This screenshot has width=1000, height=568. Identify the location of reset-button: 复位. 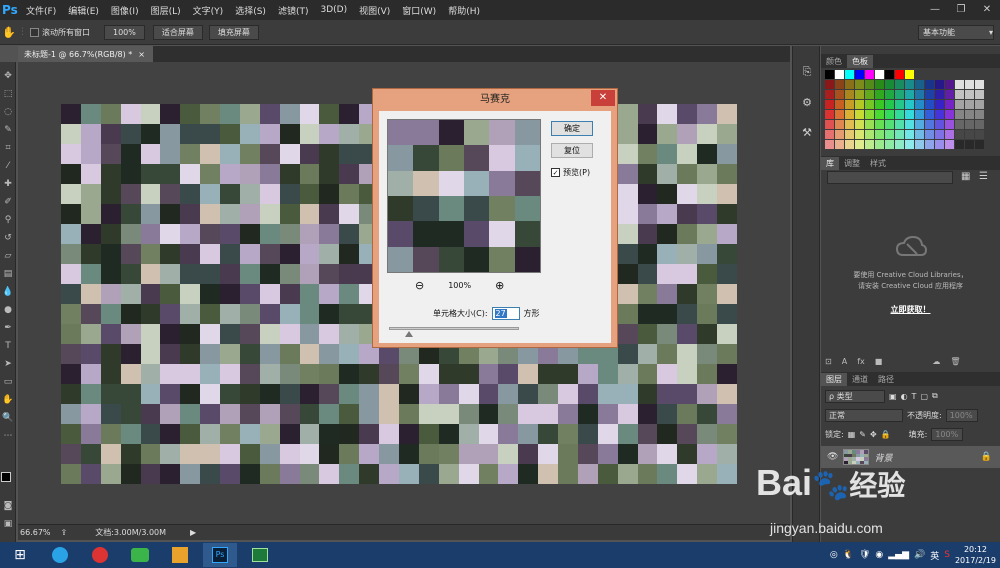
(572, 150).